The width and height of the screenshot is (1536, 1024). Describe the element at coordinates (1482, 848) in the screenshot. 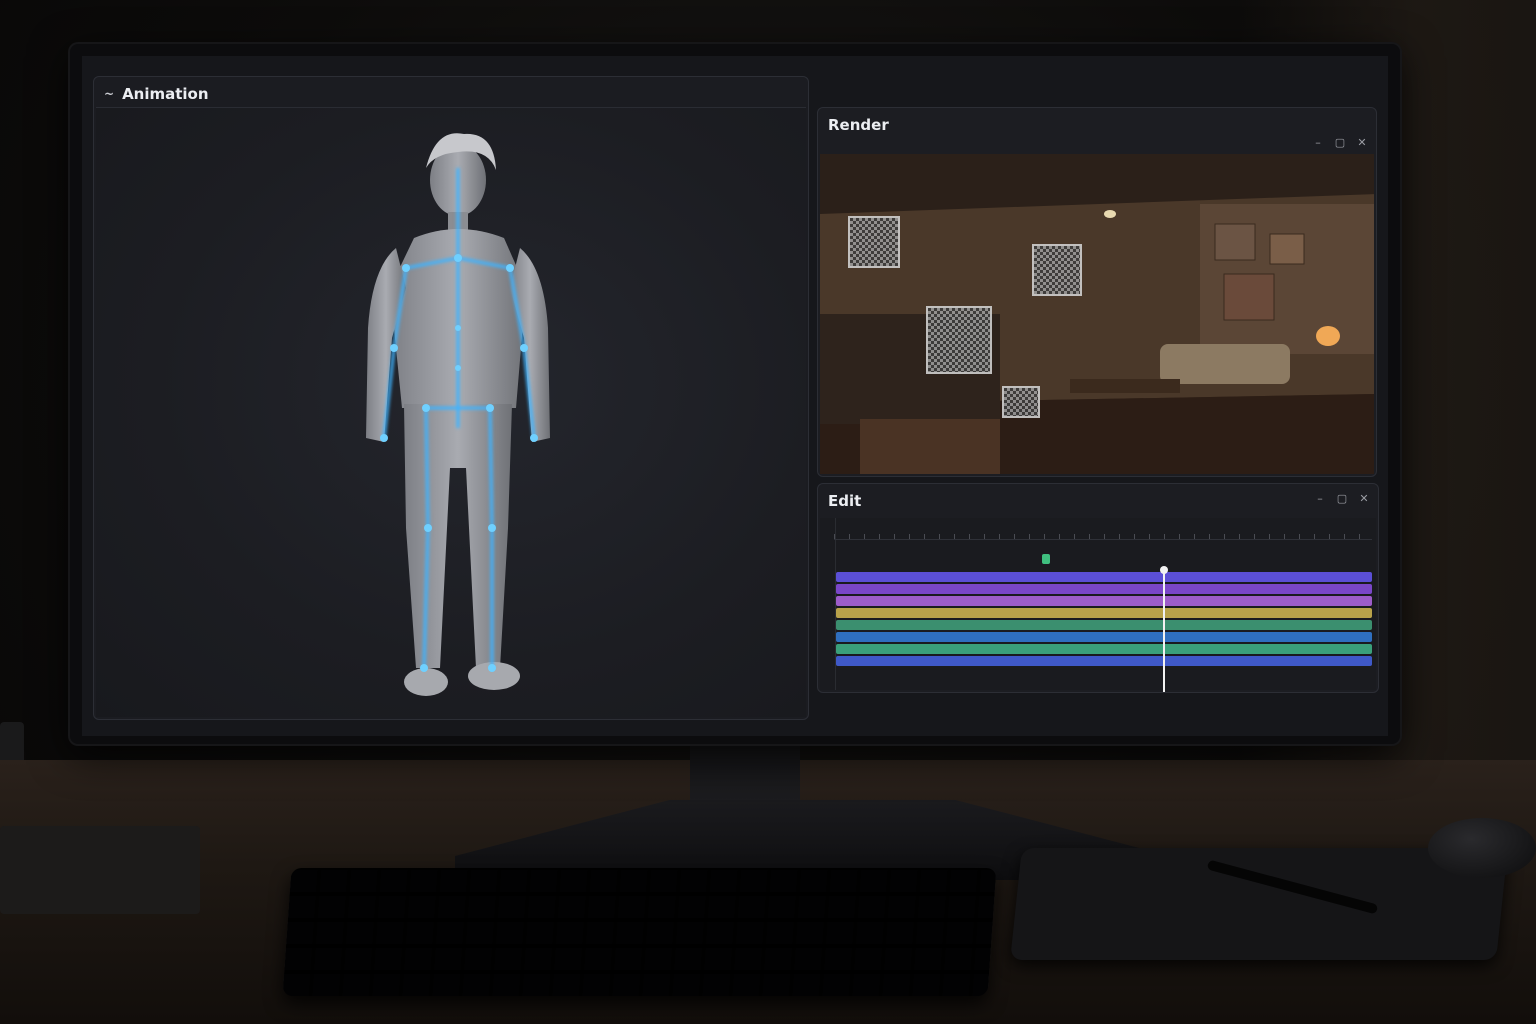

I see `mouse` at that location.